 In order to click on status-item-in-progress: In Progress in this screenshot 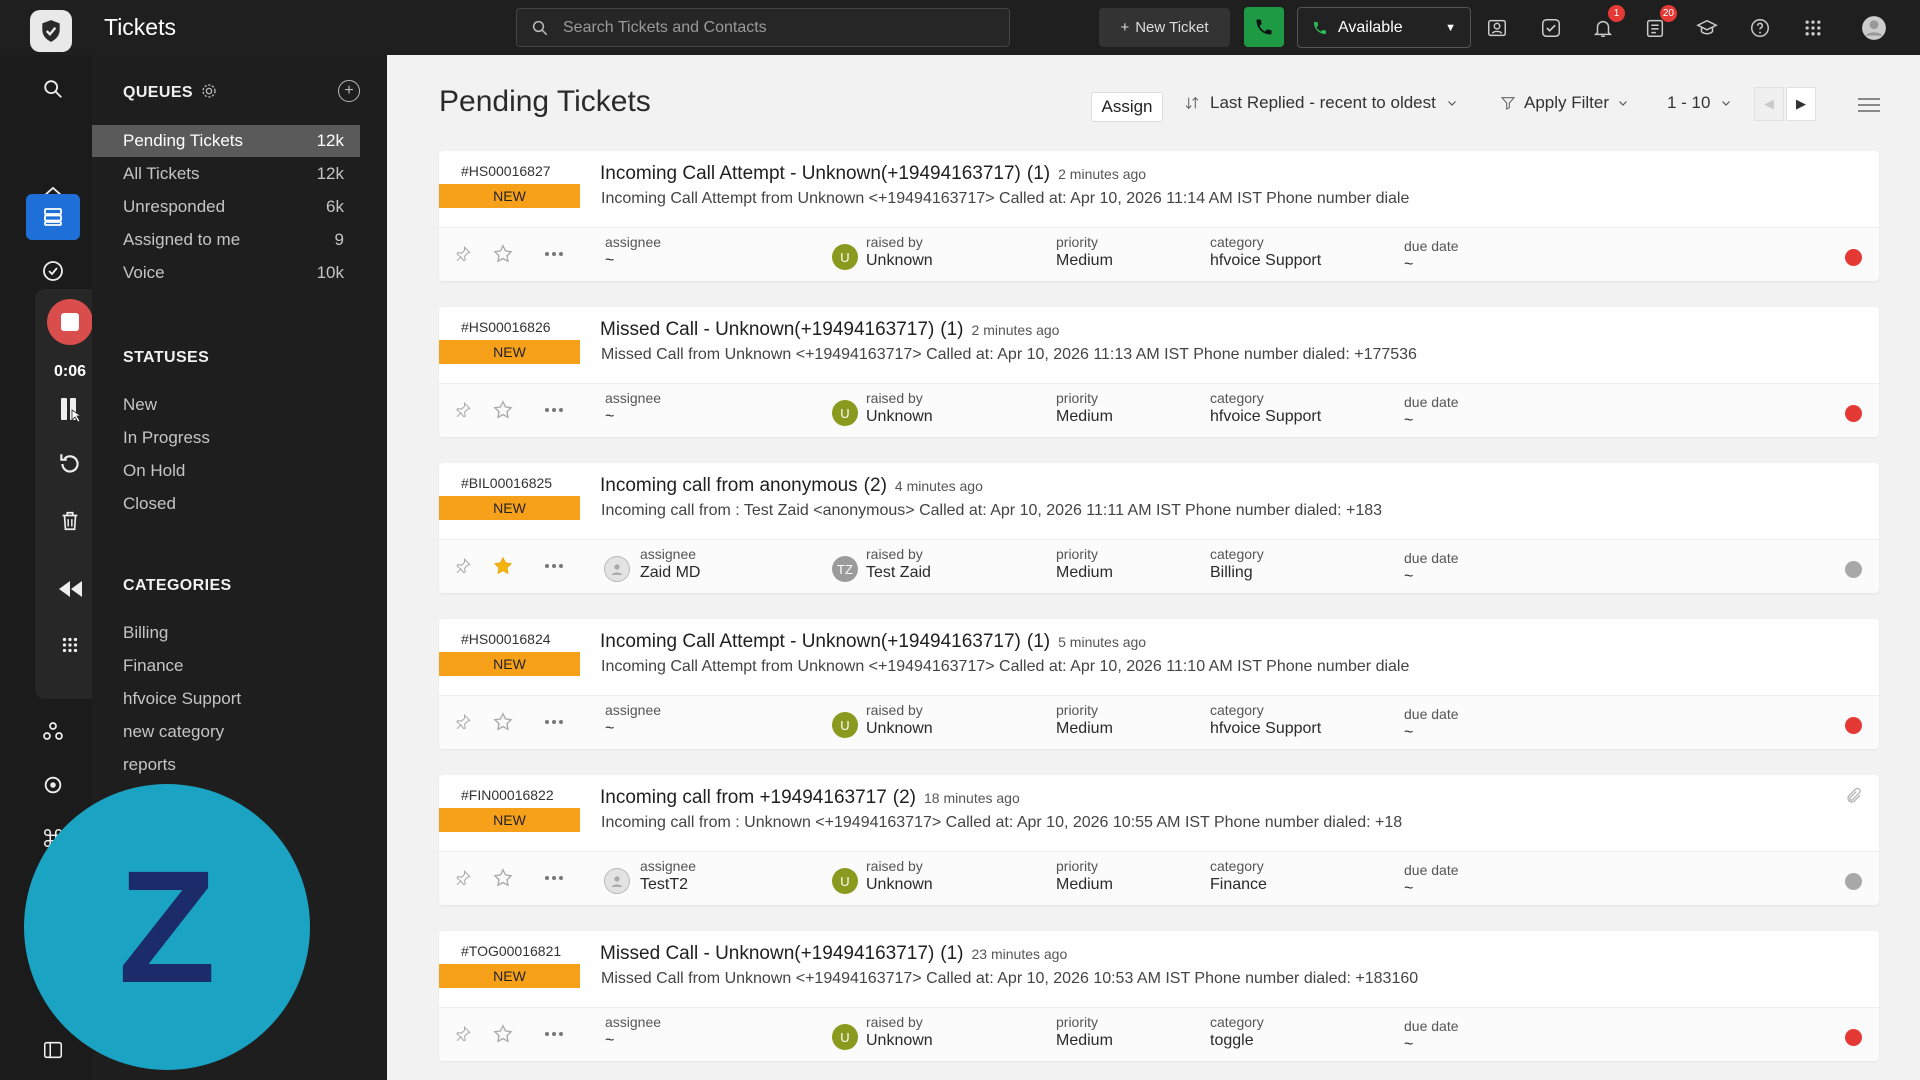, I will do `click(166, 438)`.